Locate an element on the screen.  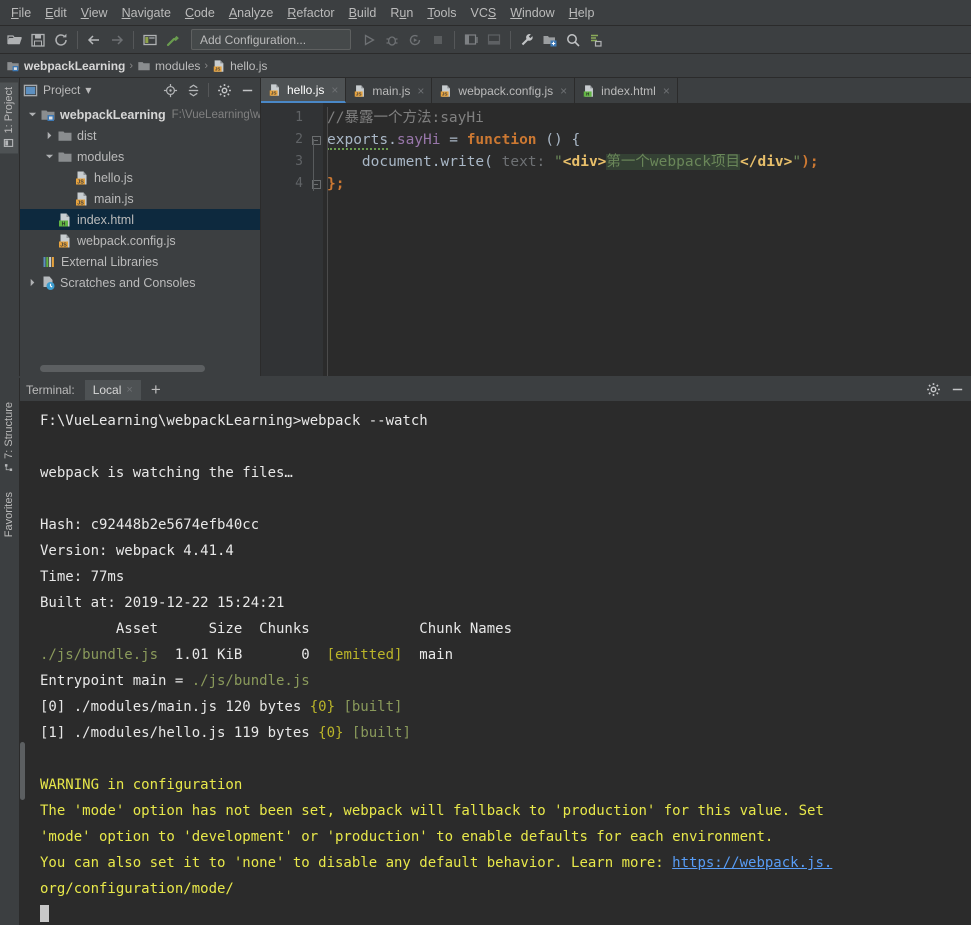
forward-arrow-icon is located at coordinates (117, 40).